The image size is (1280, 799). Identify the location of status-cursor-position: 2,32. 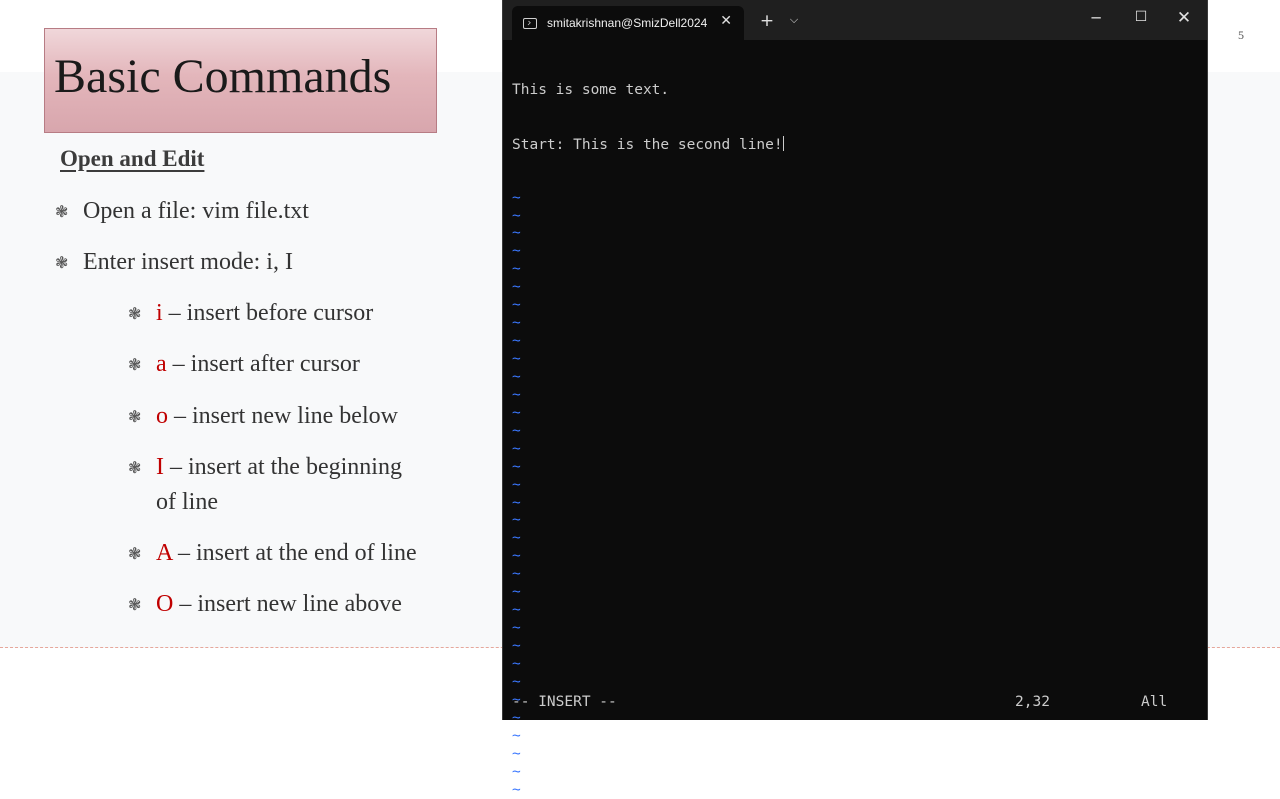
(1032, 702).